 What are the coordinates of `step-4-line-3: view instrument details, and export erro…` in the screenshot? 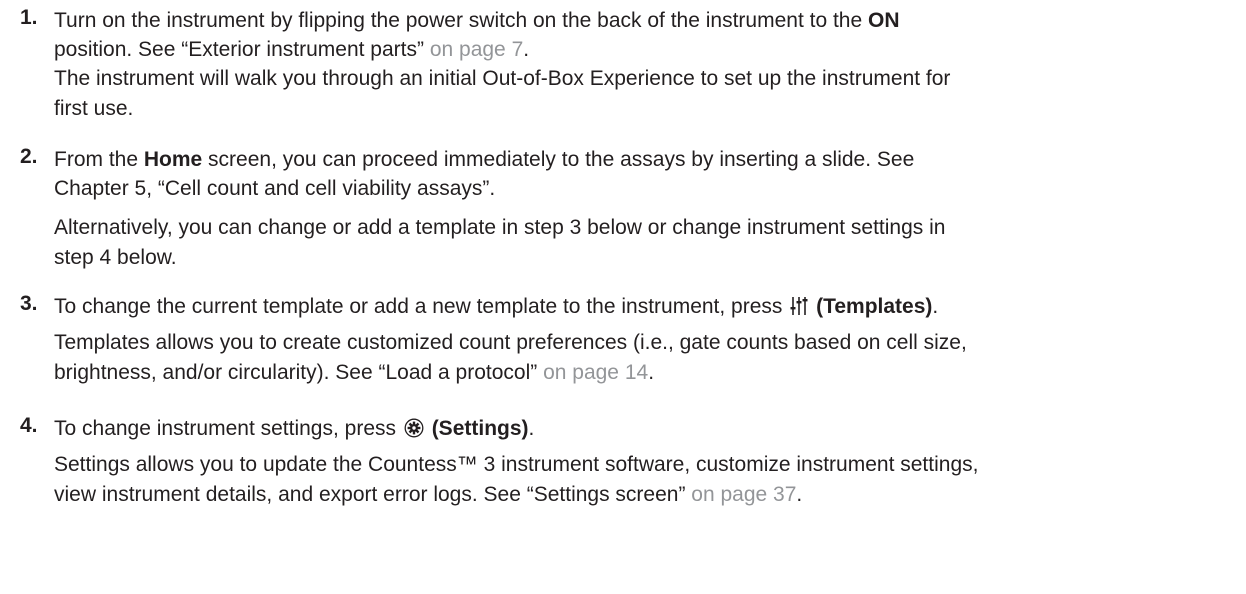 It's located at (428, 494).